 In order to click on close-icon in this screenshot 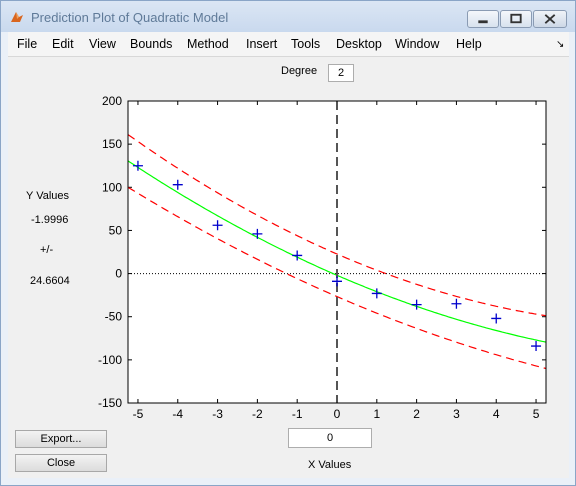, I will do `click(550, 19)`.